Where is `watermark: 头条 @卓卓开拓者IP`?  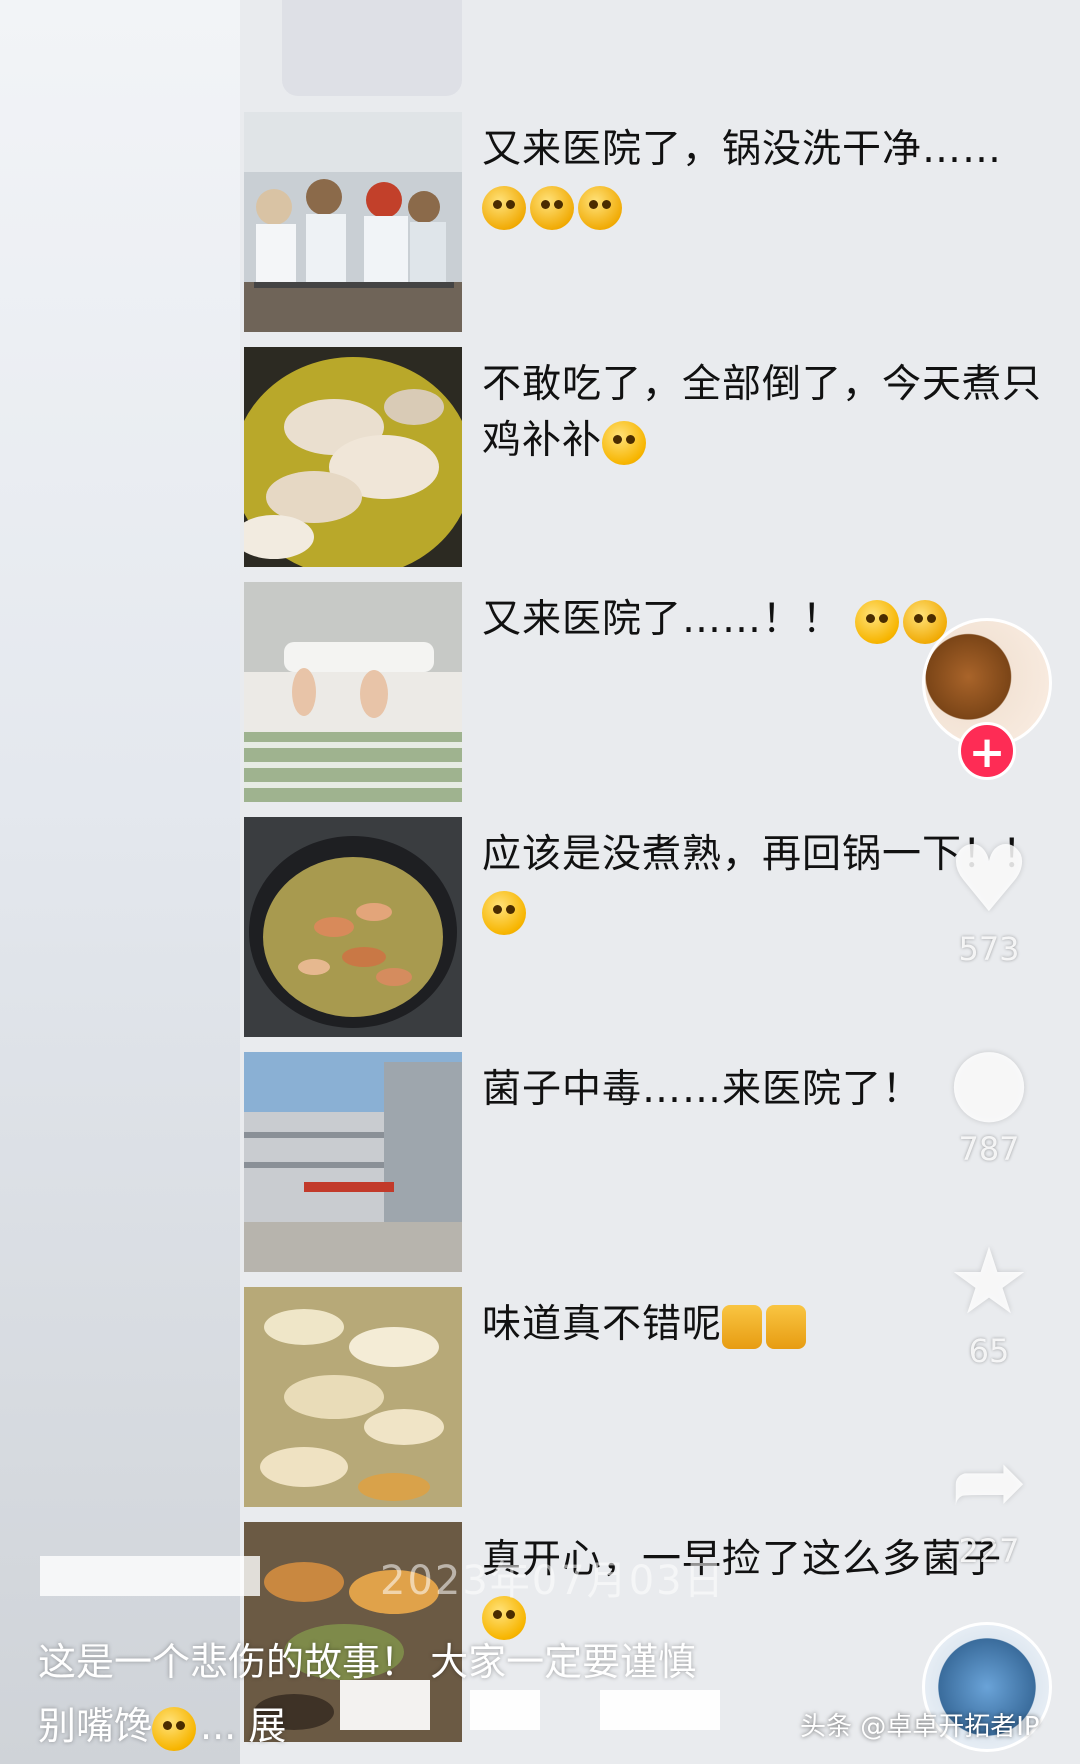
watermark: 头条 @卓卓开拓者IP is located at coordinates (920, 1727).